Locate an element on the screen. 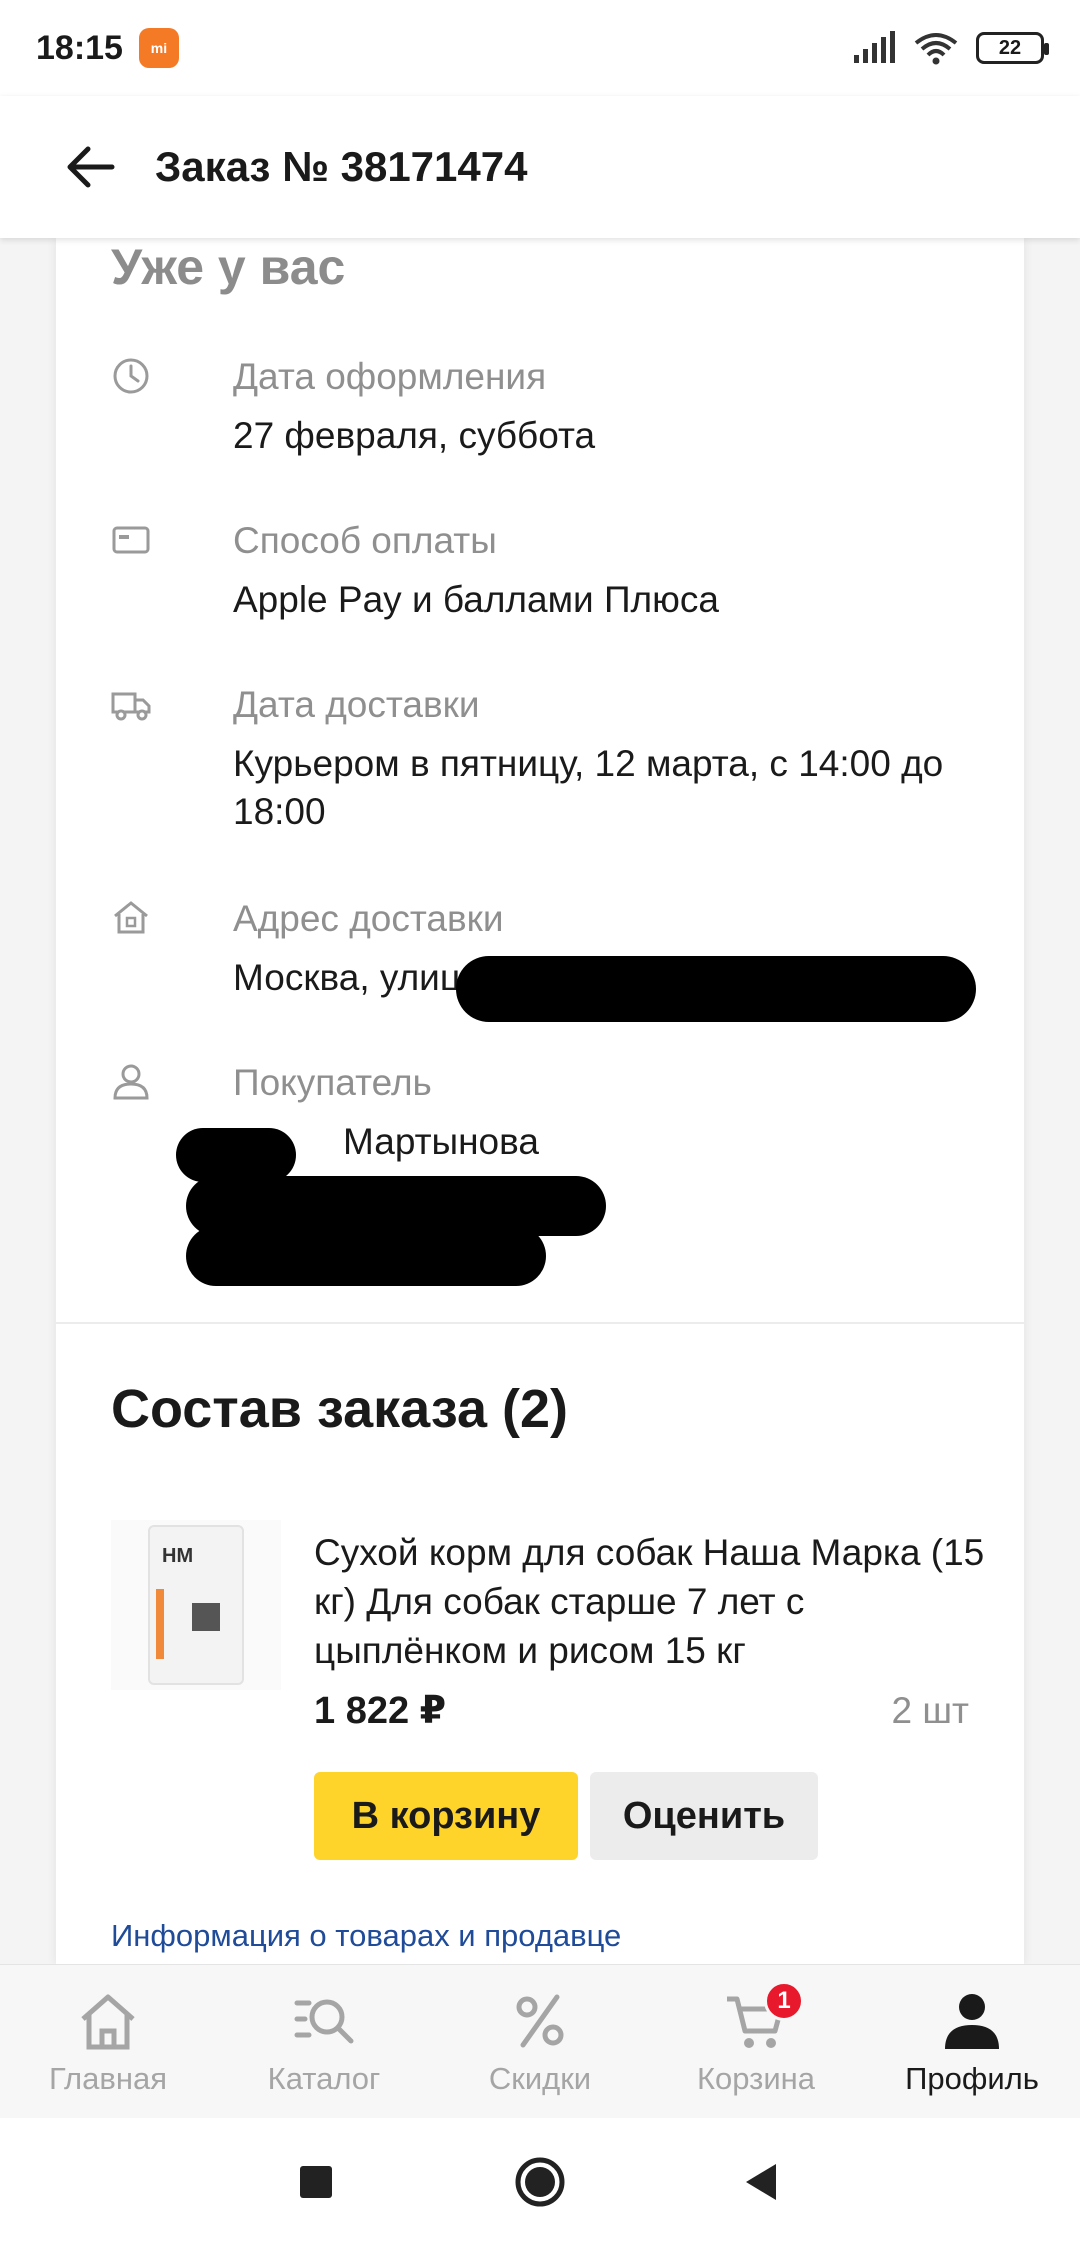 Image resolution: width=1080 pixels, height=2248 pixels. circle-icon is located at coordinates (540, 2182).